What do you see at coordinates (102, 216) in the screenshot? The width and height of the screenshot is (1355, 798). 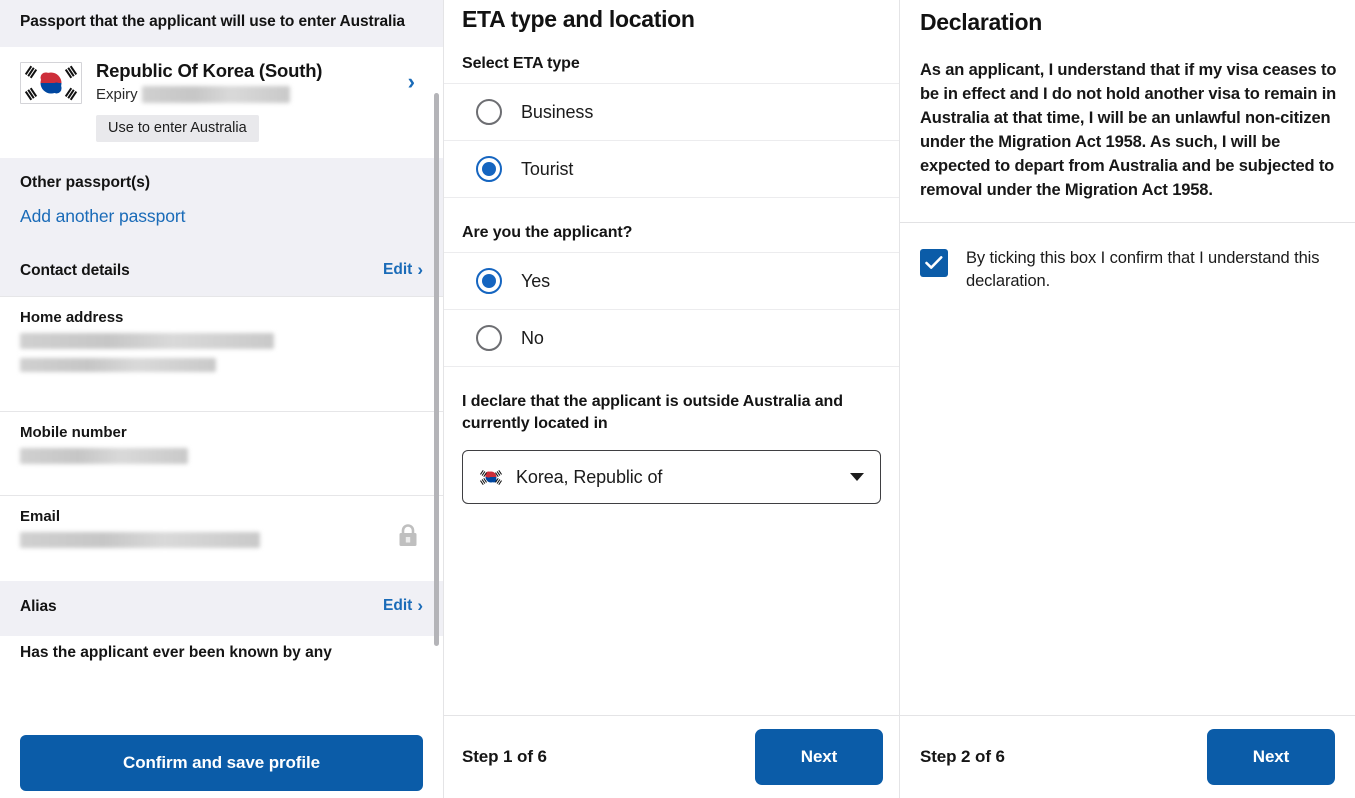 I see `add-another-passport-link: Add another passport` at bounding box center [102, 216].